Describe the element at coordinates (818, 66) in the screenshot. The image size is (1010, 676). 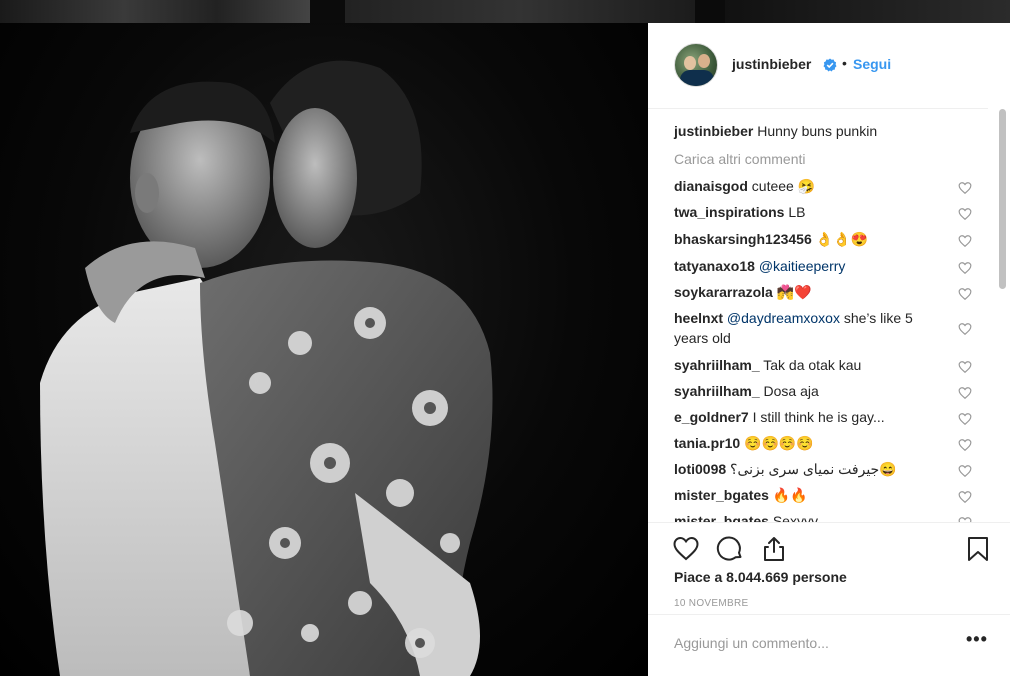
I see `post-header: justinbieber • Segui` at that location.